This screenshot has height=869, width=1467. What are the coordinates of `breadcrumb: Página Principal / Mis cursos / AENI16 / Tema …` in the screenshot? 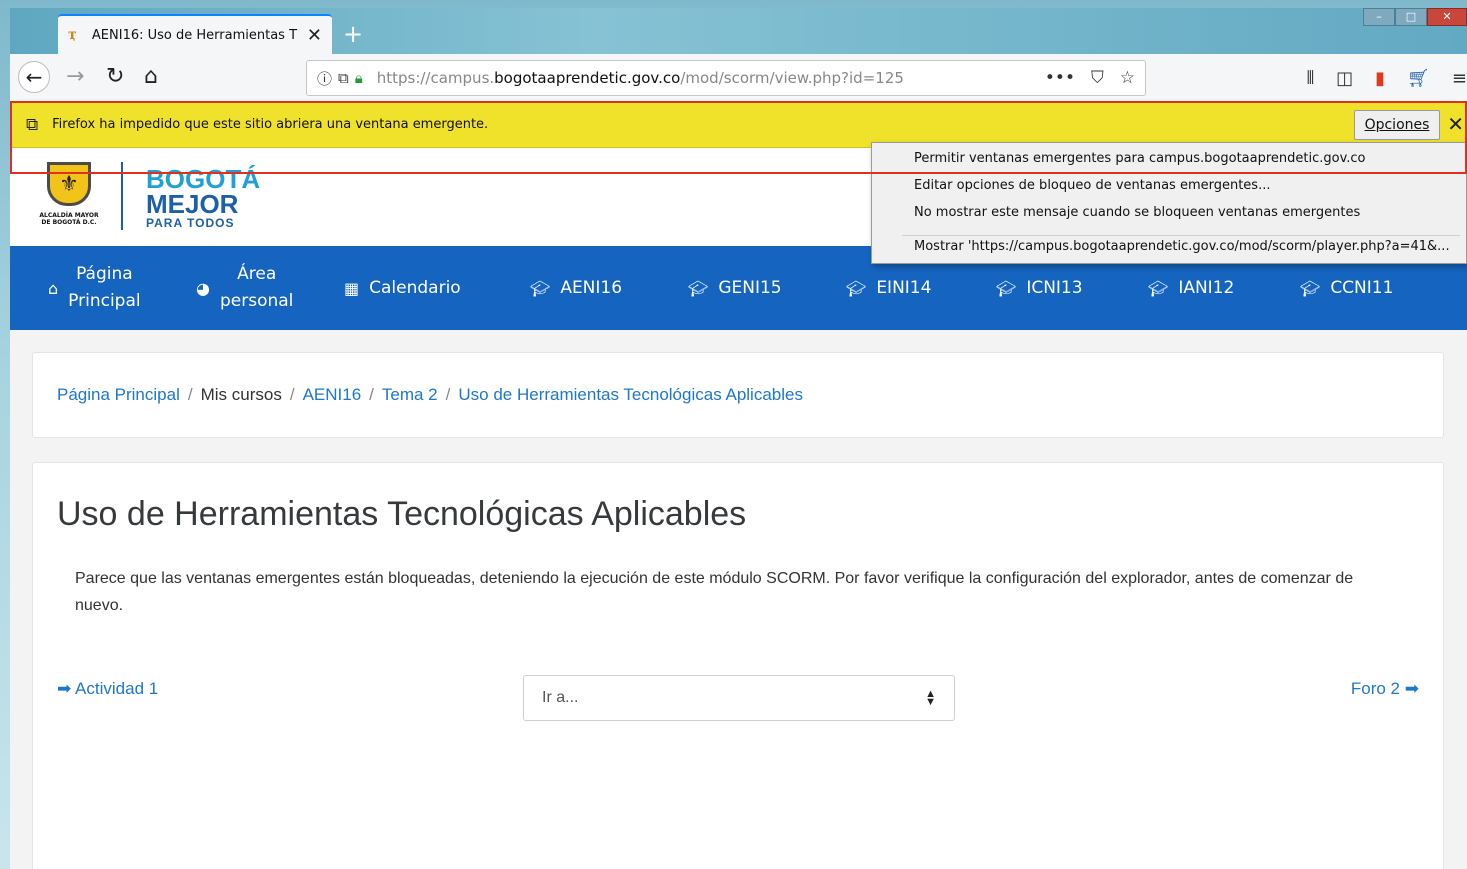 It's located at (738, 395).